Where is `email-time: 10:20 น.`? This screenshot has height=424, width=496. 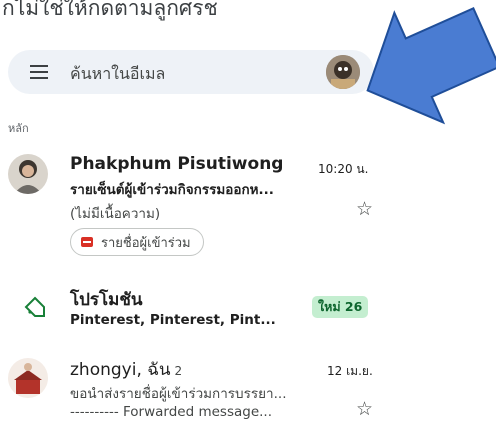
email-time: 10:20 น. is located at coordinates (343, 169).